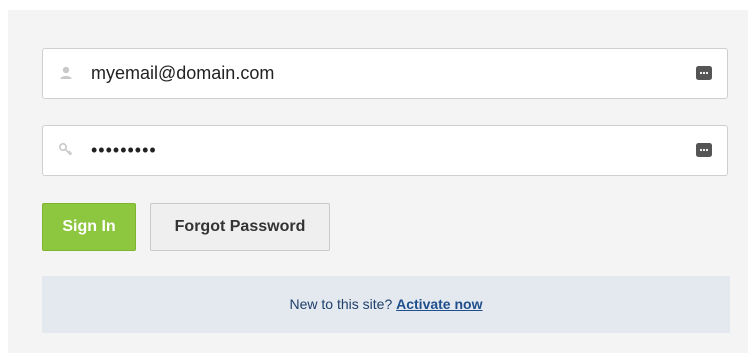  Describe the element at coordinates (183, 73) in the screenshot. I see `email-value: myemail@domain.com` at that location.